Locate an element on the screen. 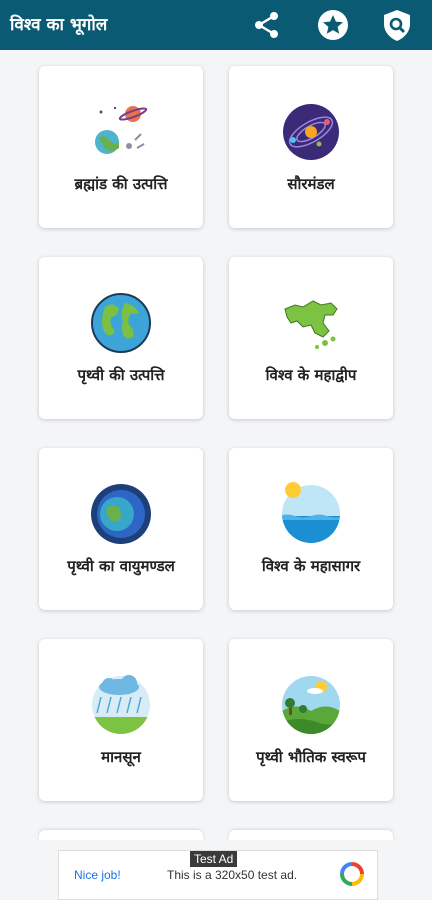  card-label: पृथ्वी का वायुमण्डल is located at coordinates (121, 566).